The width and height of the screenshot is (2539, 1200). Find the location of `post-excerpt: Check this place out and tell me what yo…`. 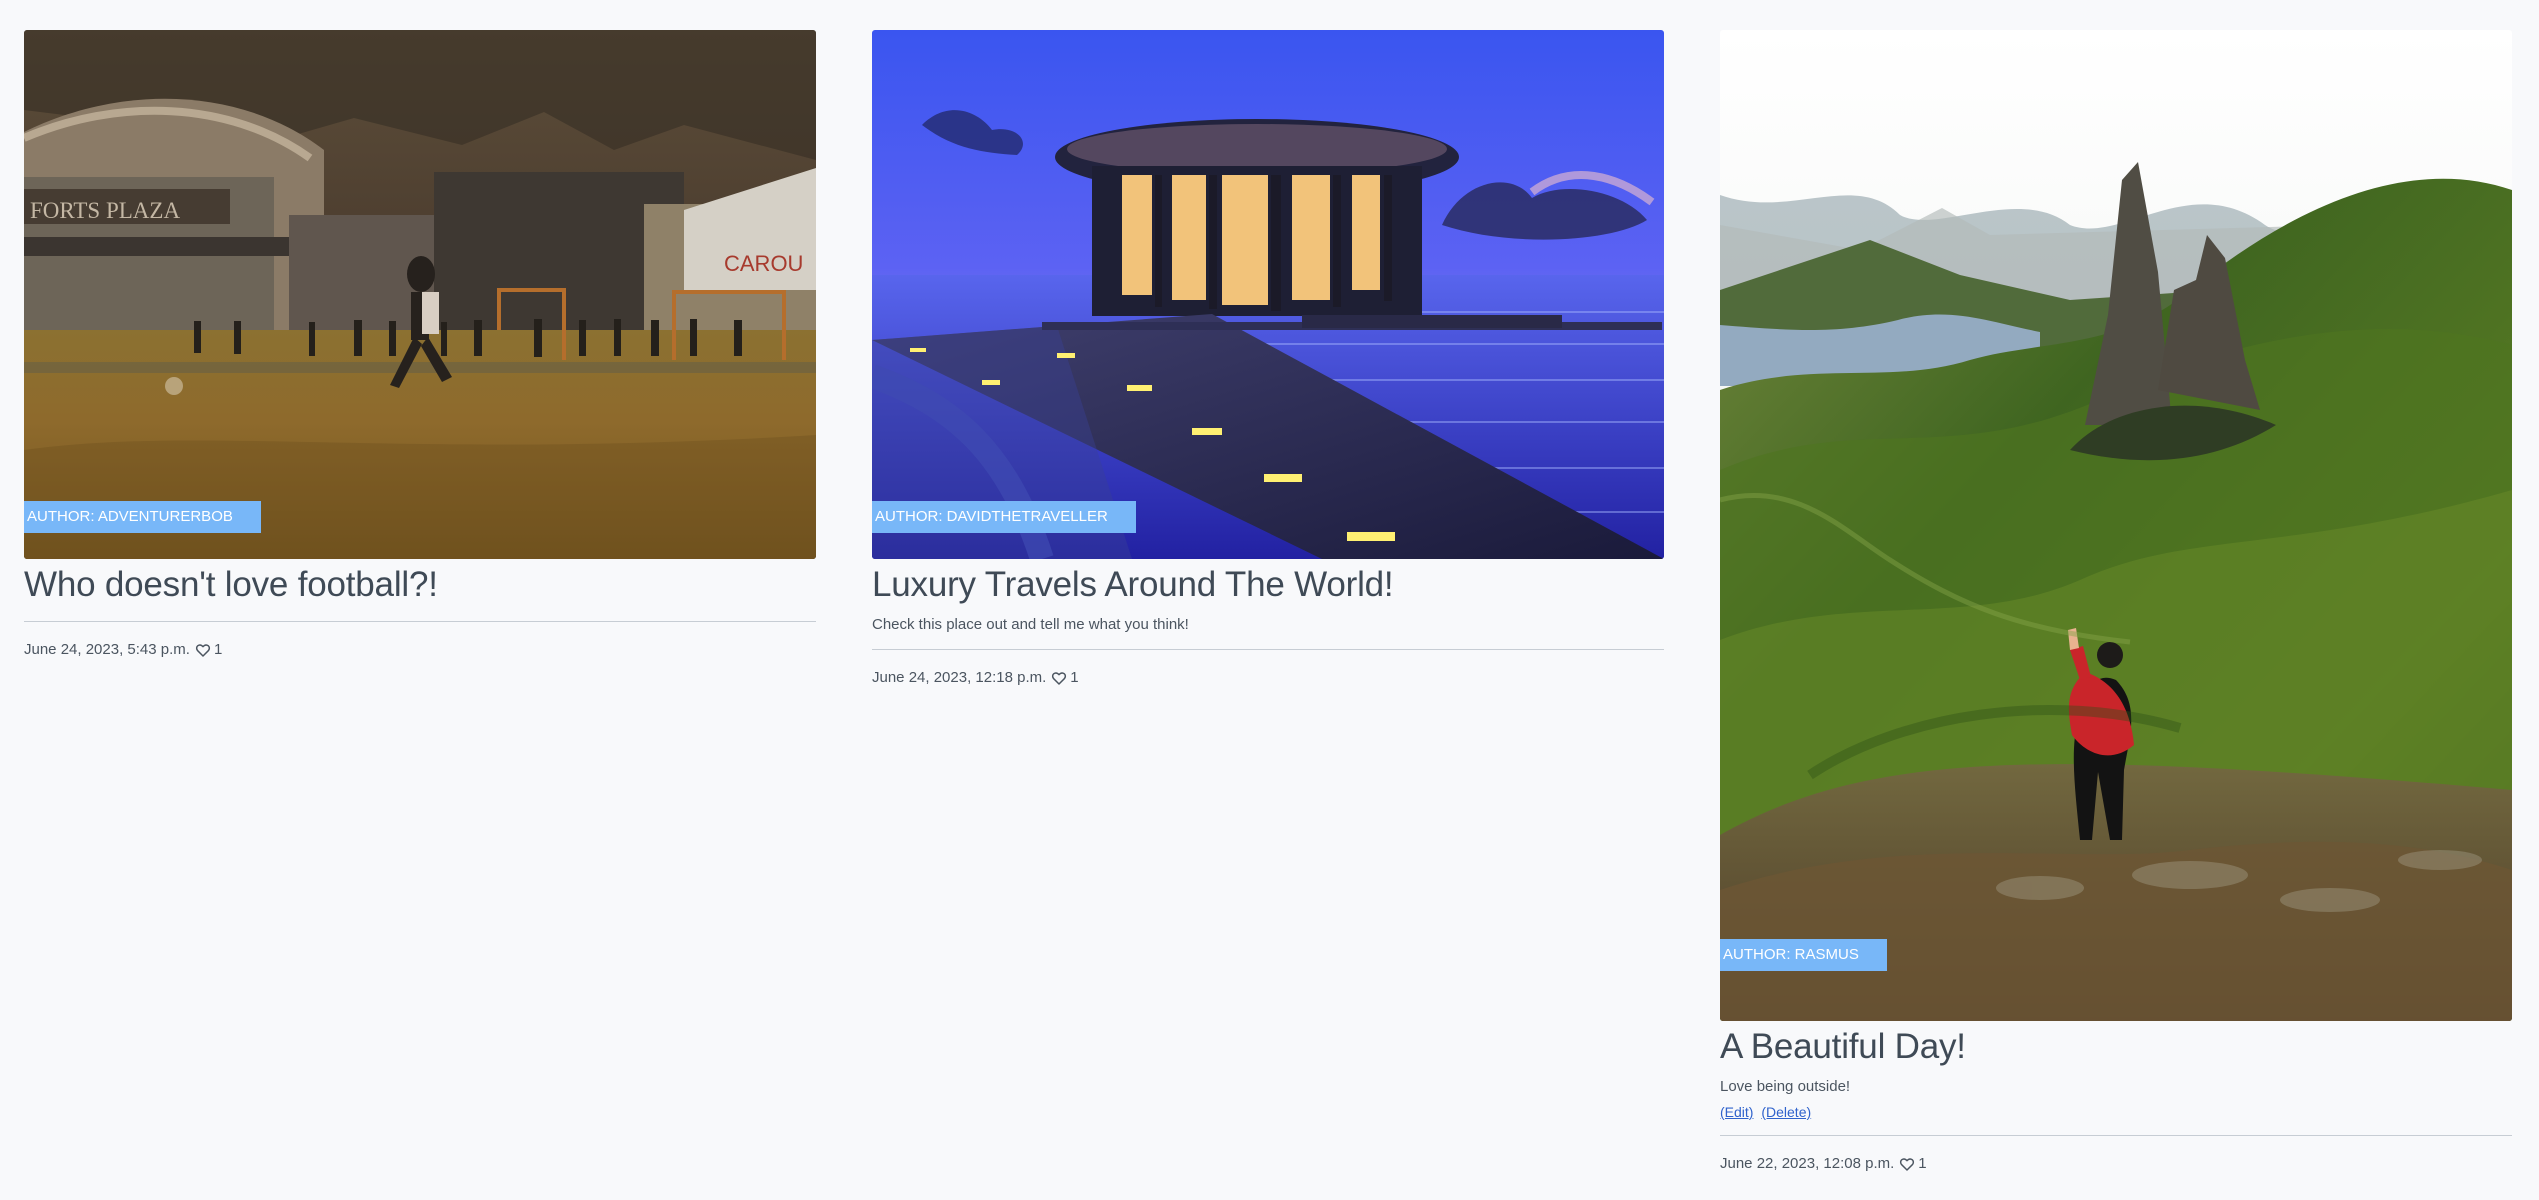

post-excerpt: Check this place out and tell me what yo… is located at coordinates (1030, 624).